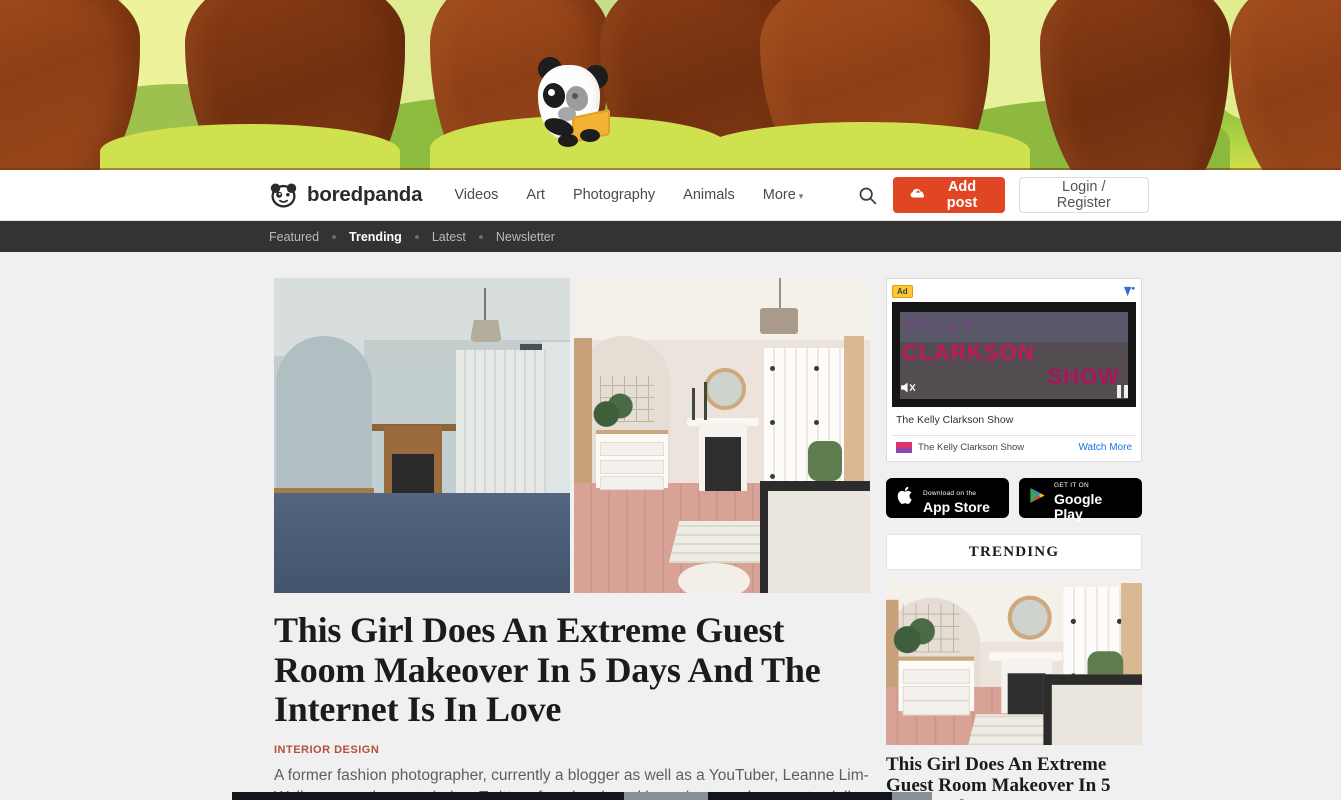  I want to click on ad-video-text-line3: SHOW, so click(1083, 376).